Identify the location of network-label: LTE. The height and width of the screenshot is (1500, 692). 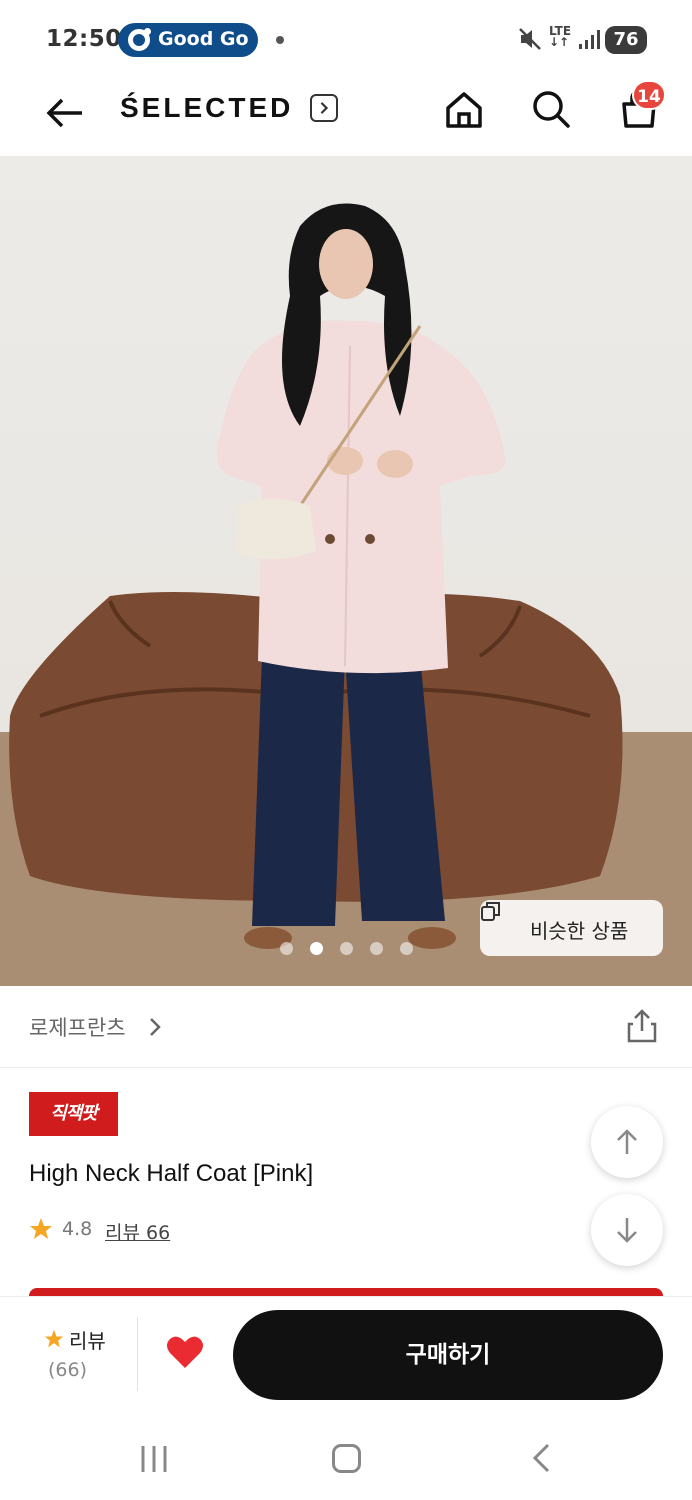
(560, 31).